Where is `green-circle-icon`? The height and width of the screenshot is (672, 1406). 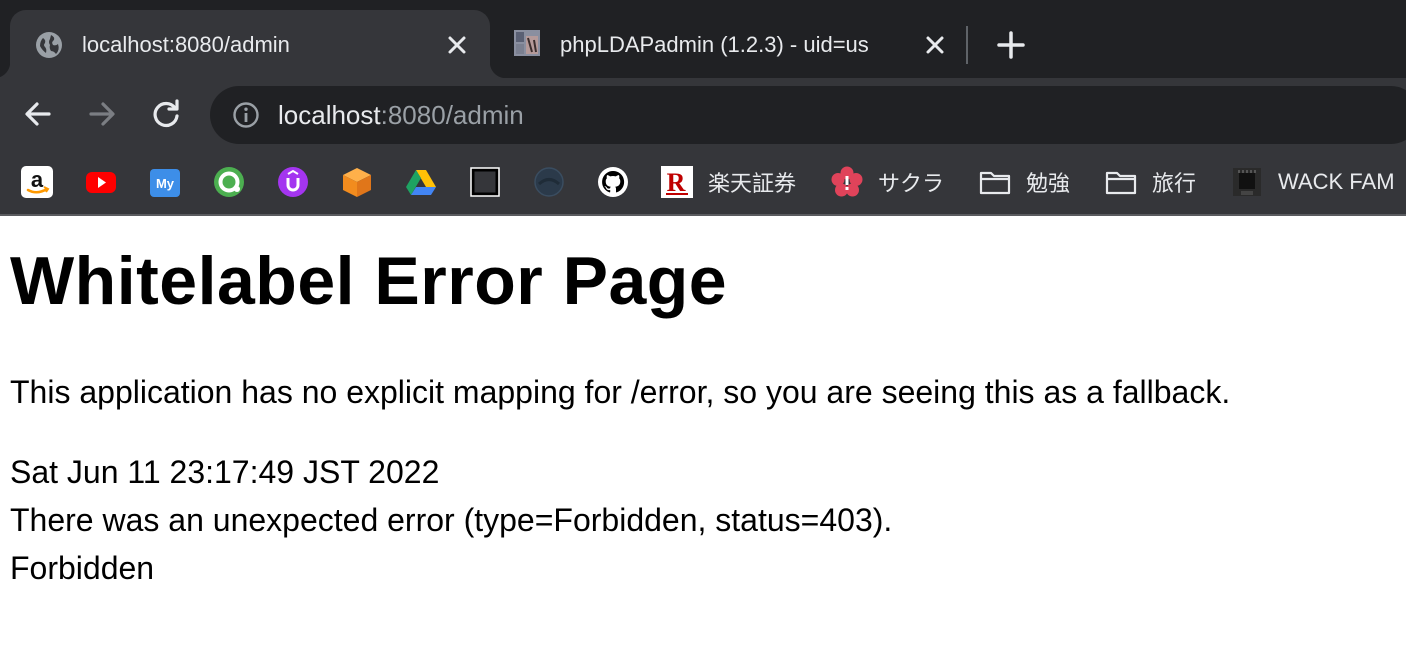 green-circle-icon is located at coordinates (229, 182).